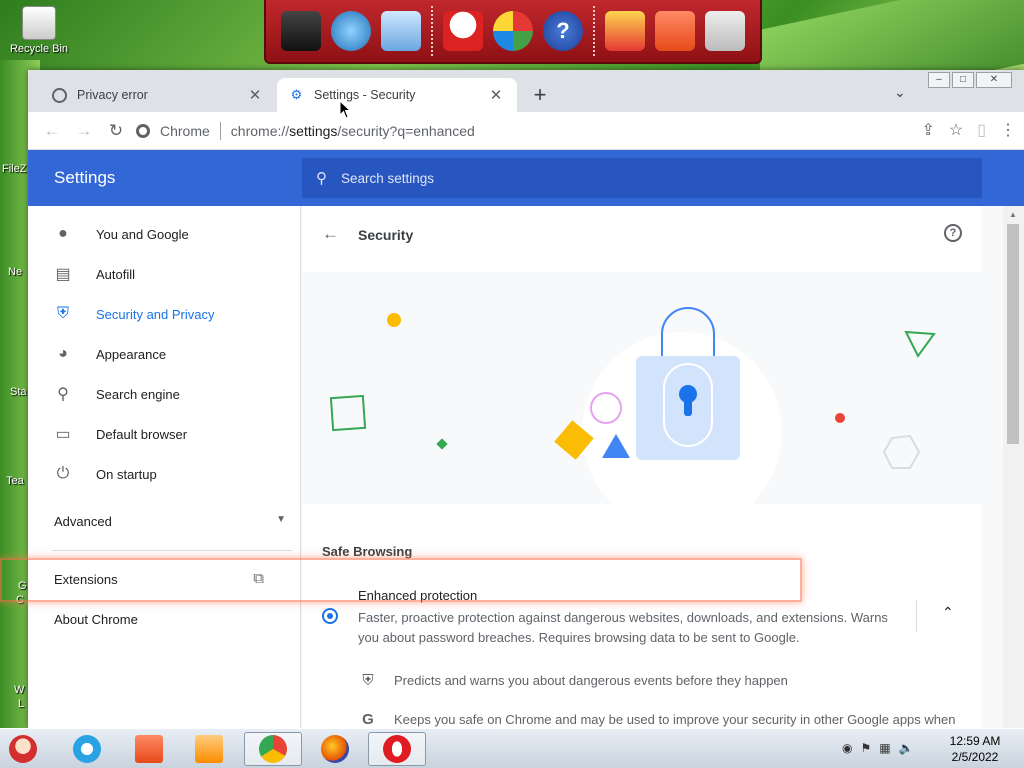 The height and width of the screenshot is (768, 1024). Describe the element at coordinates (968, 130) in the screenshot. I see `toolbar-actions: ⇪ ☆ ▯ ⋮` at that location.